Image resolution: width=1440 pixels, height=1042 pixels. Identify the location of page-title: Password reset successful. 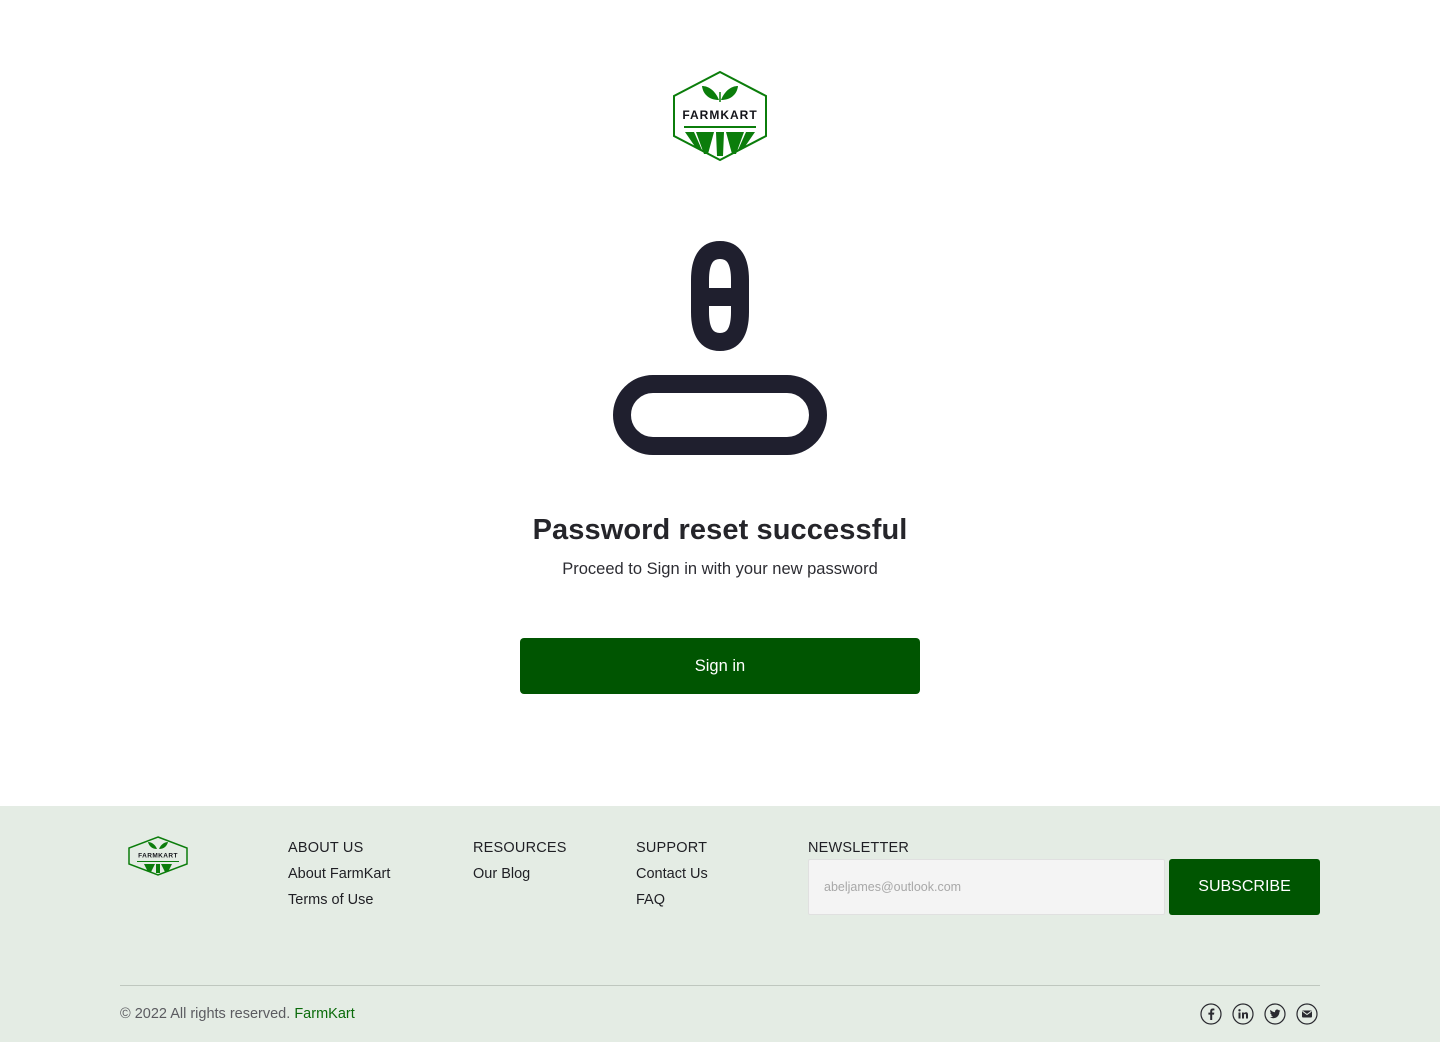
(720, 530).